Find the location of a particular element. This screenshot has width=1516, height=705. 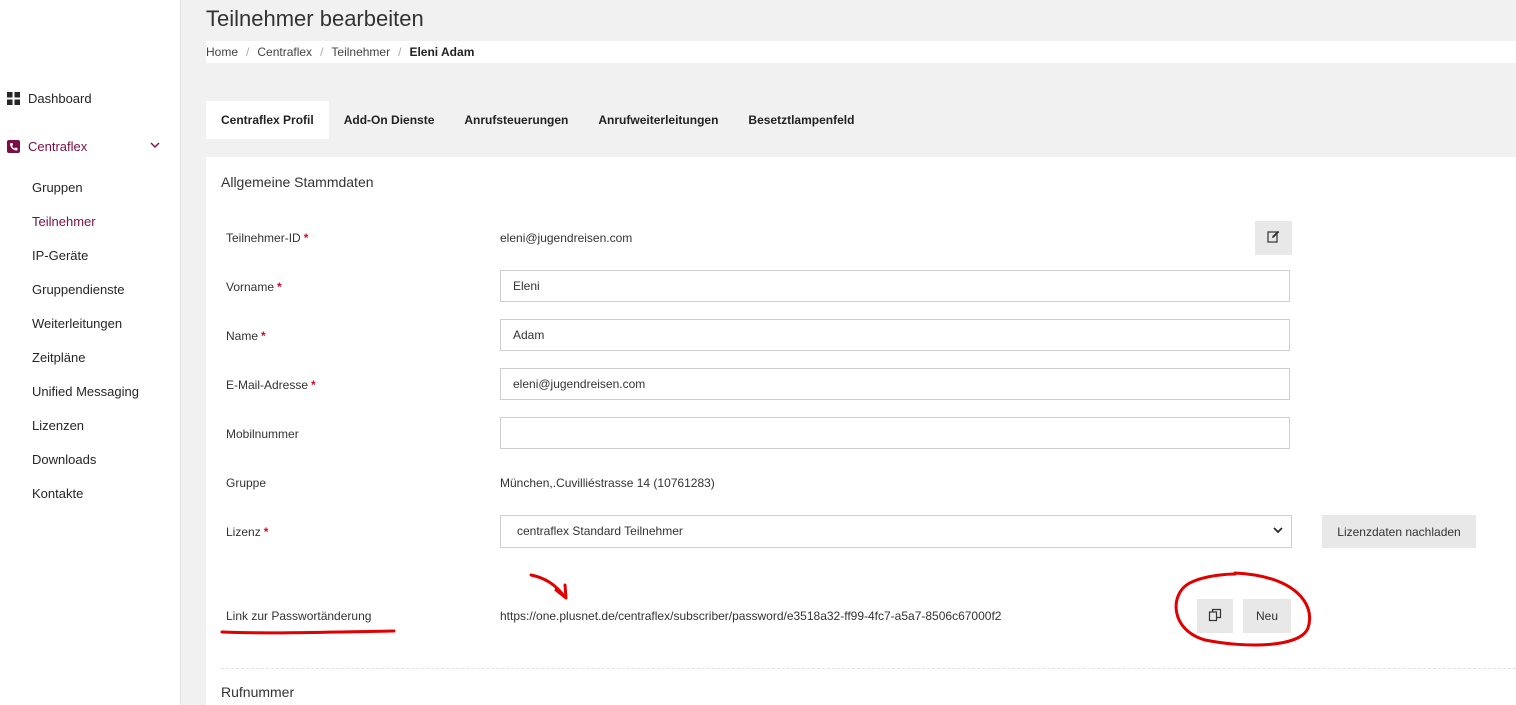

edit-icon is located at coordinates (1273, 238).